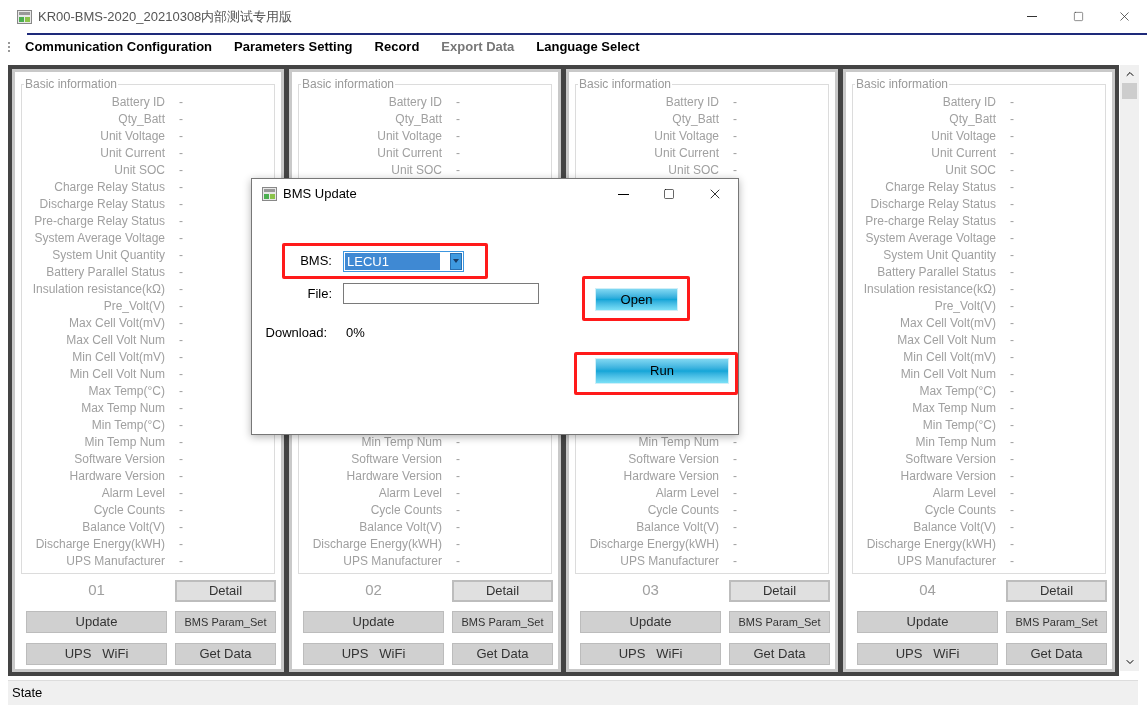 The image size is (1147, 712). What do you see at coordinates (1129, 91) in the screenshot?
I see `scroll-thumb` at bounding box center [1129, 91].